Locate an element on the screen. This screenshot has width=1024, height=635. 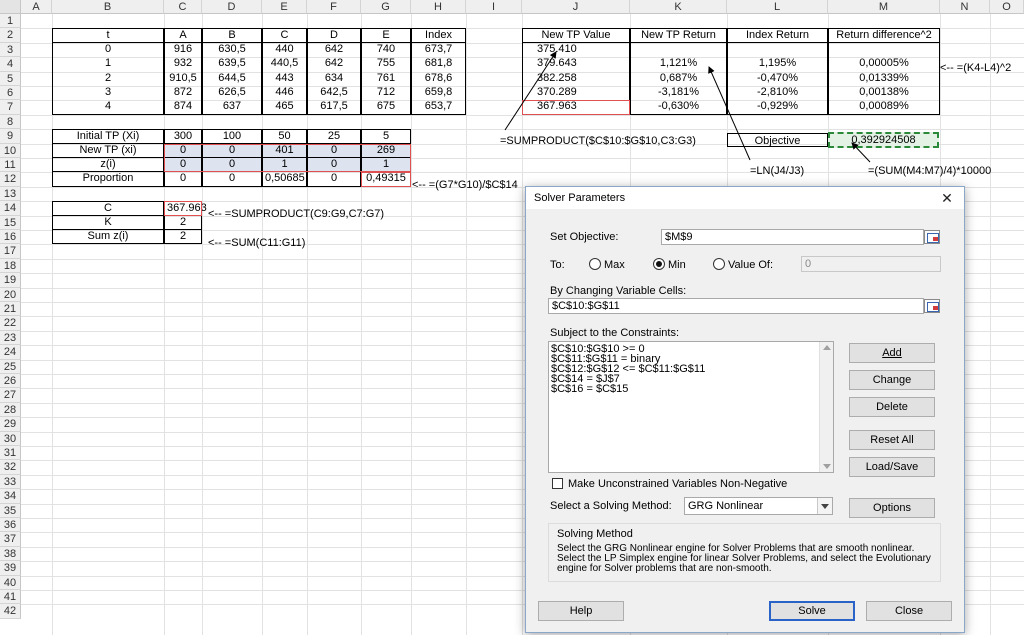
select-all-corner is located at coordinates (10, 7).